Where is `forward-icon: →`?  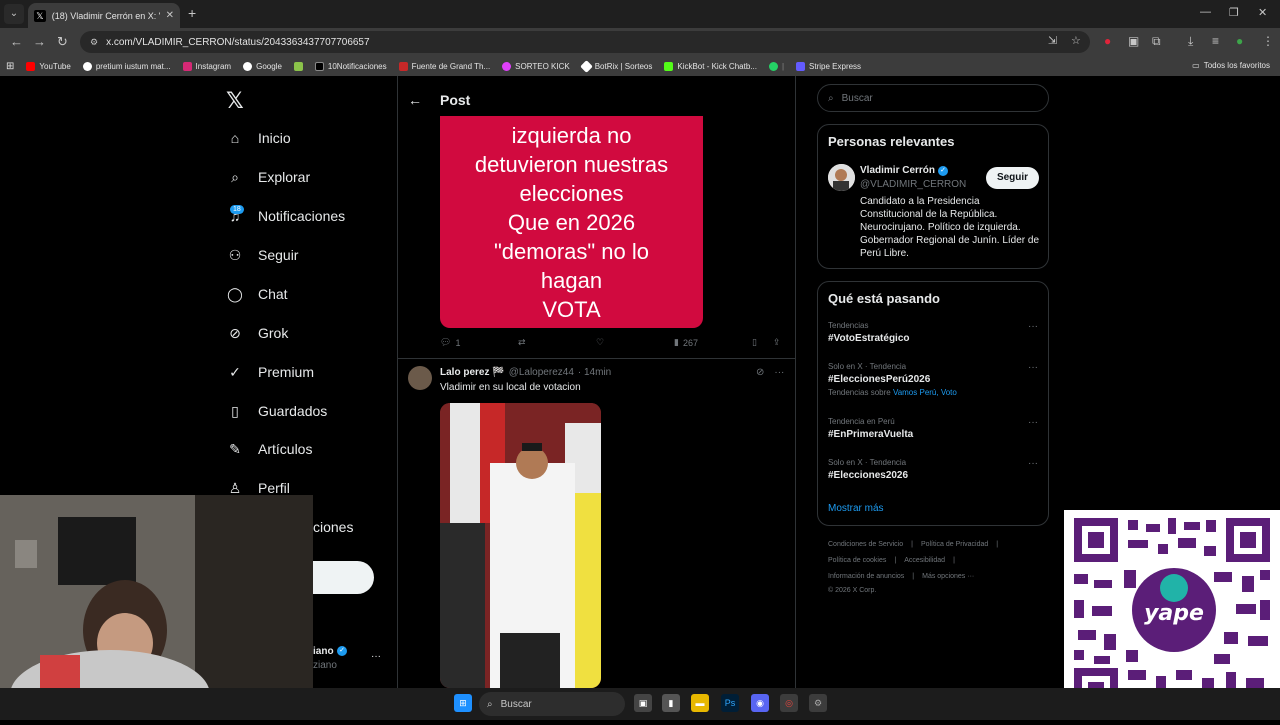 forward-icon: → is located at coordinates (39, 41).